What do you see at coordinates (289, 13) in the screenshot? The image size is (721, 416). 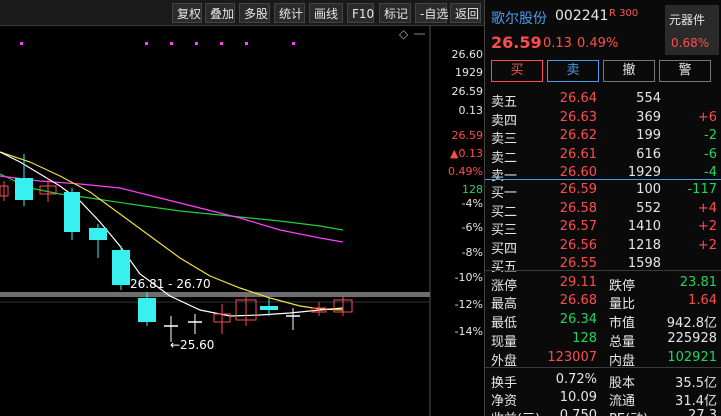 I see `statistics-button: 统计` at bounding box center [289, 13].